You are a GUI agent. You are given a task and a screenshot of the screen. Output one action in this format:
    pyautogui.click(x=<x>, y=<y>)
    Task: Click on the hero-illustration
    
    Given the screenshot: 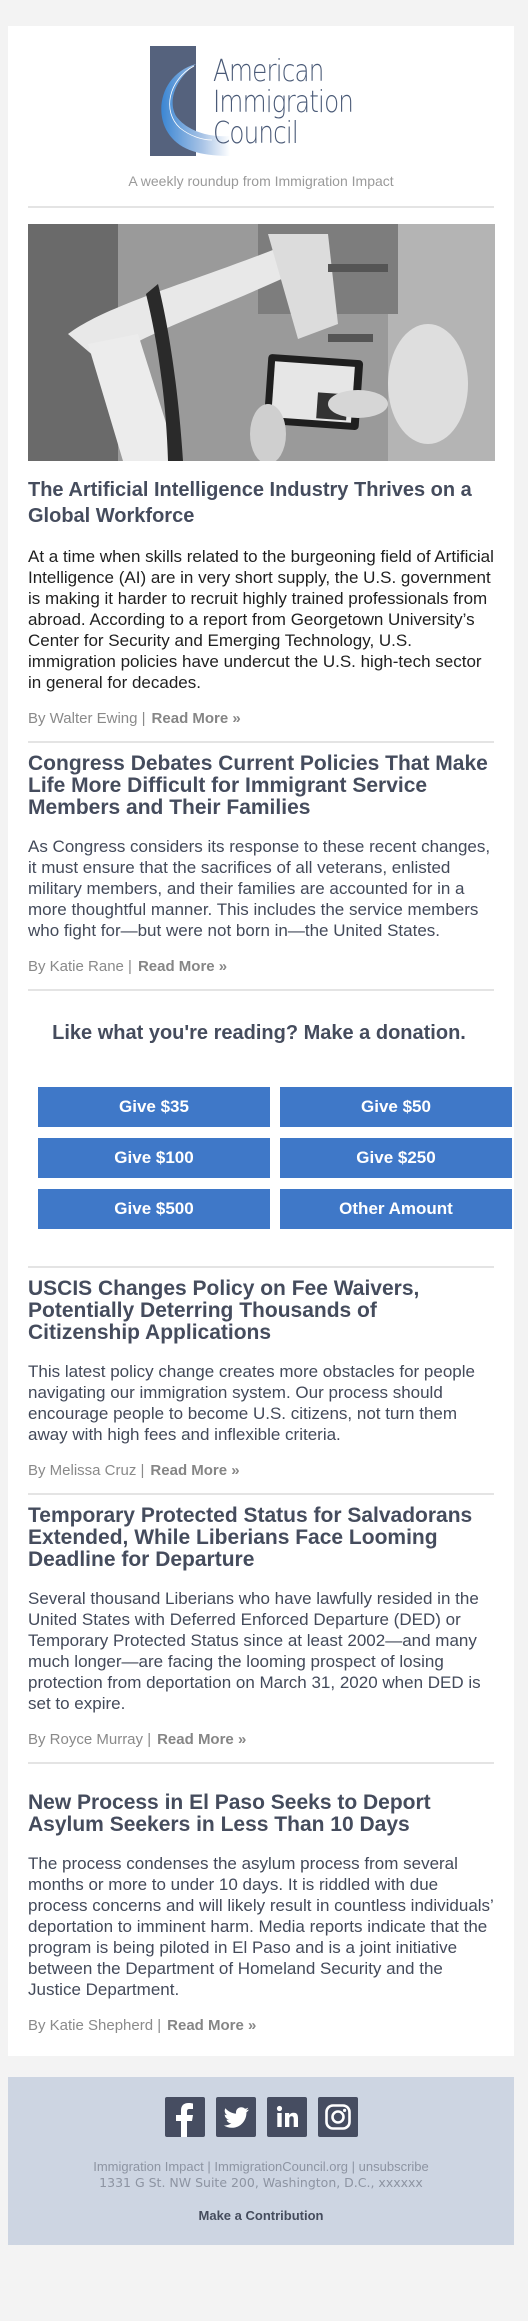 What is the action you would take?
    pyautogui.click(x=261, y=342)
    